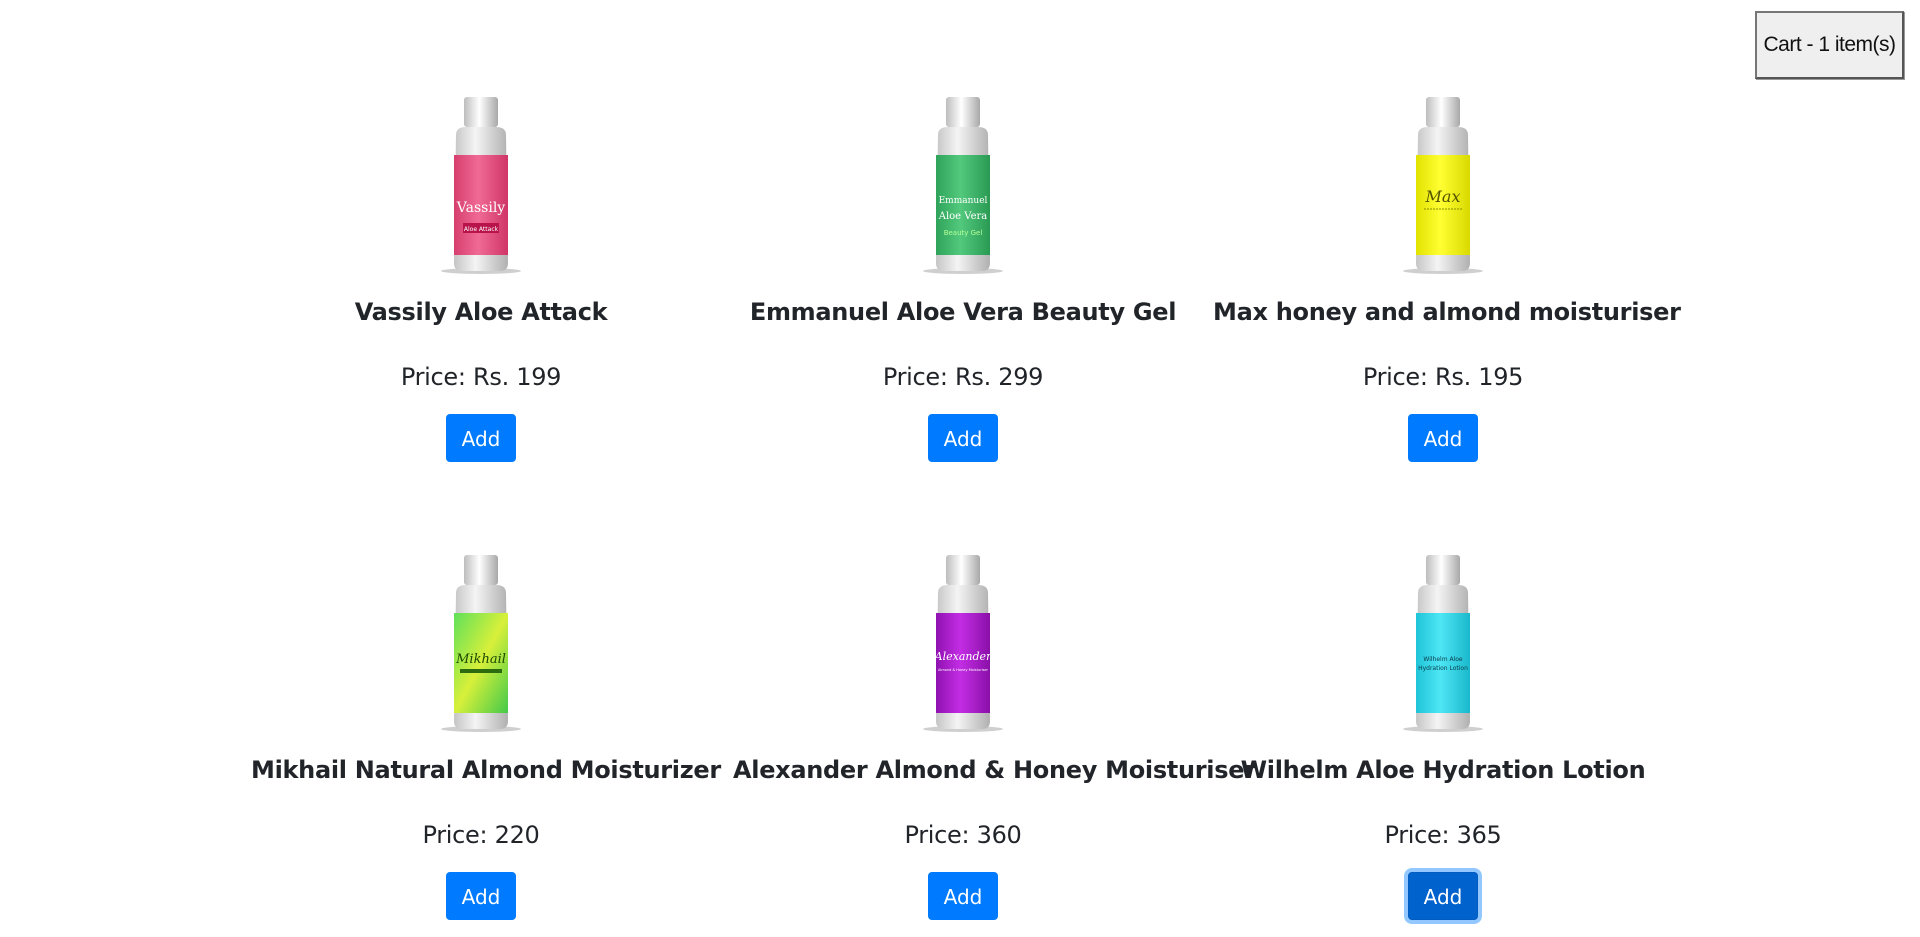 The width and height of the screenshot is (1920, 937). Describe the element at coordinates (480, 208) in the screenshot. I see `svg-text: Vassily` at that location.